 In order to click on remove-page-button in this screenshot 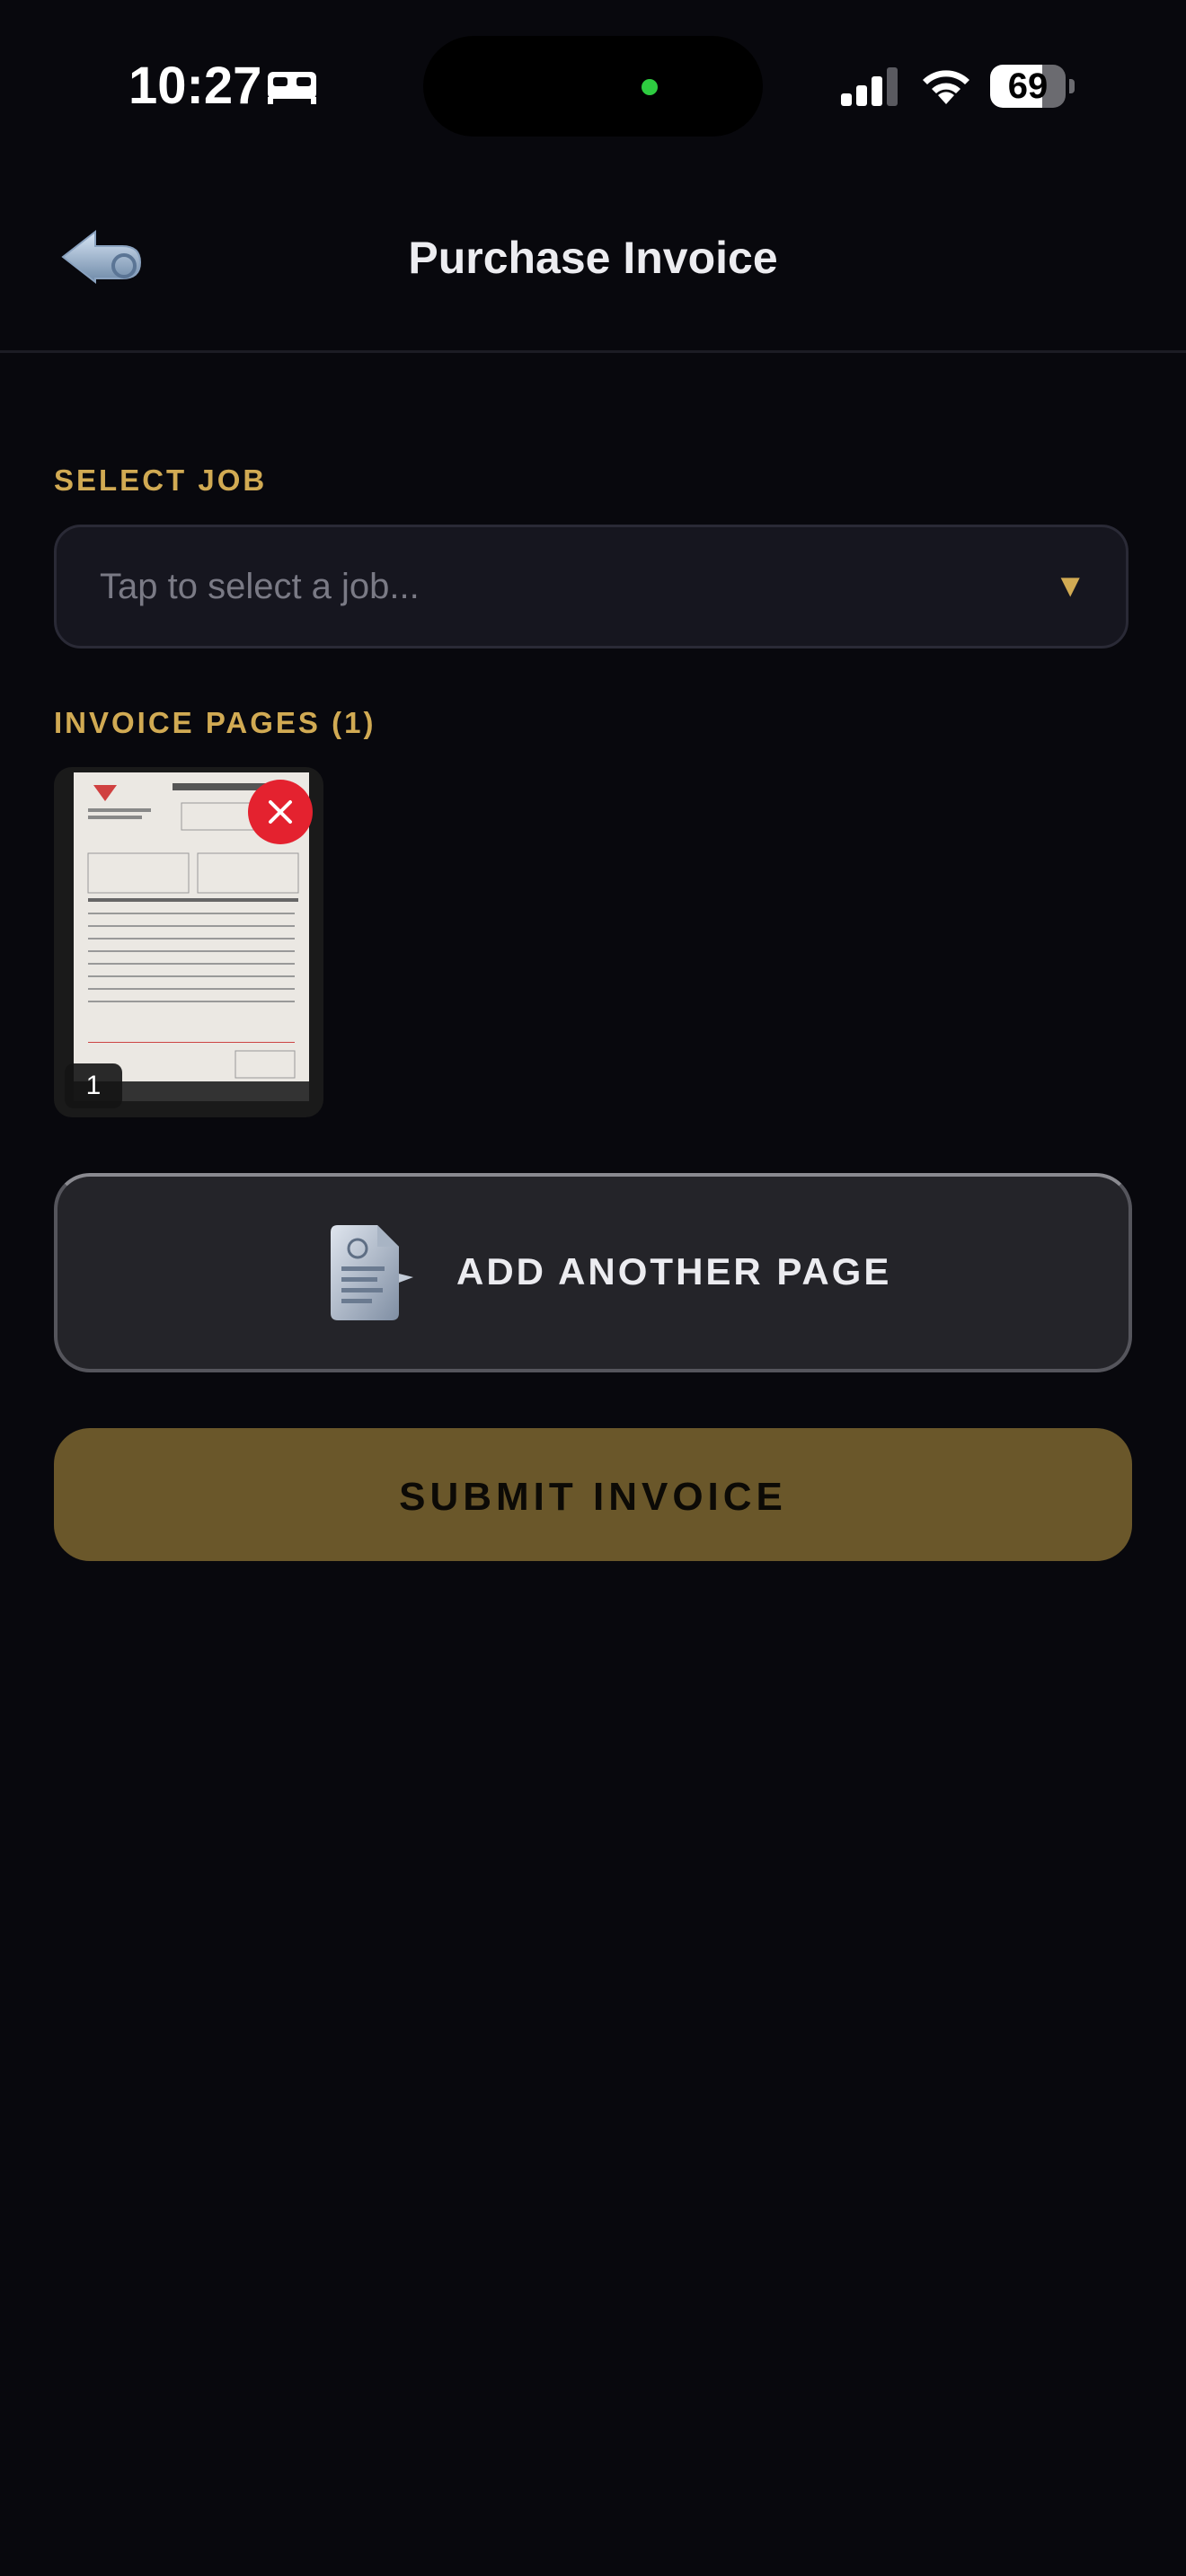, I will do `click(280, 812)`.